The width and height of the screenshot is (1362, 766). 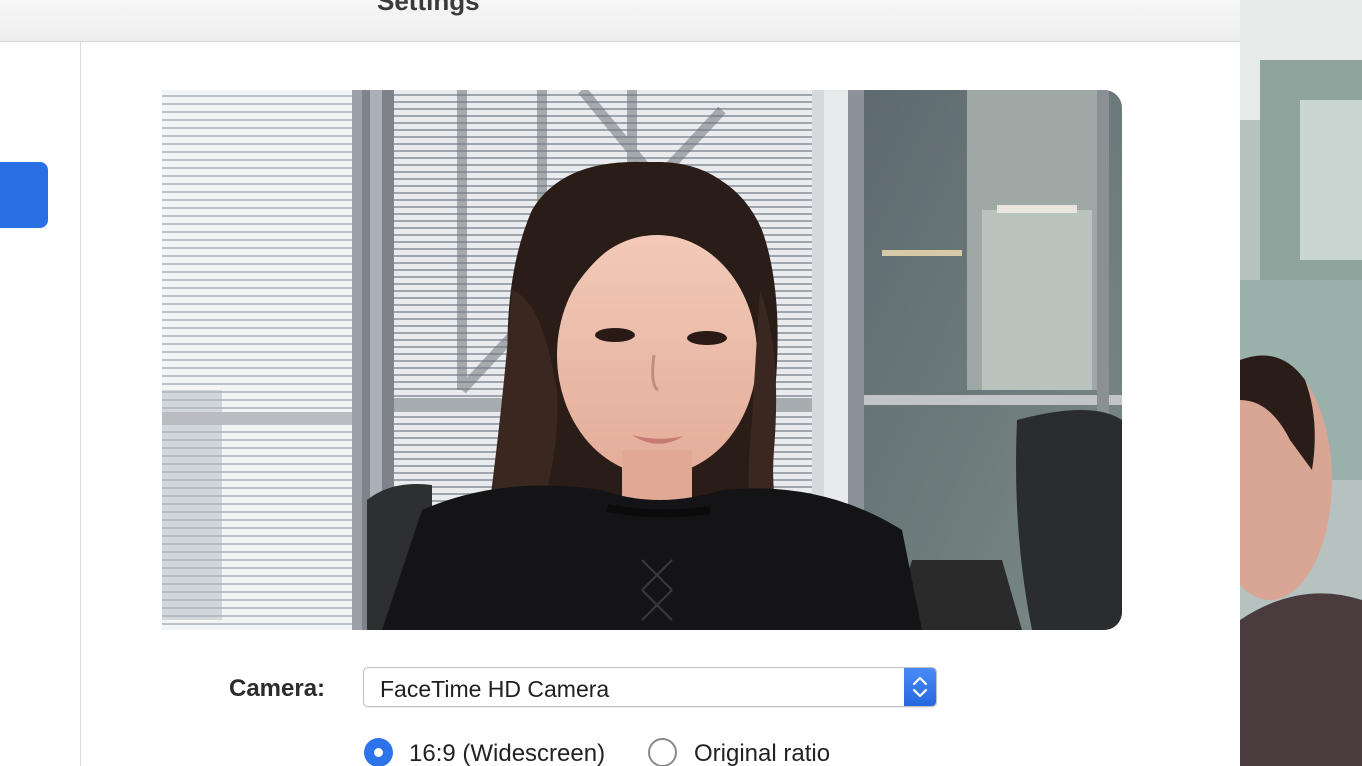 What do you see at coordinates (24, 195) in the screenshot?
I see `sidebar-item-video` at bounding box center [24, 195].